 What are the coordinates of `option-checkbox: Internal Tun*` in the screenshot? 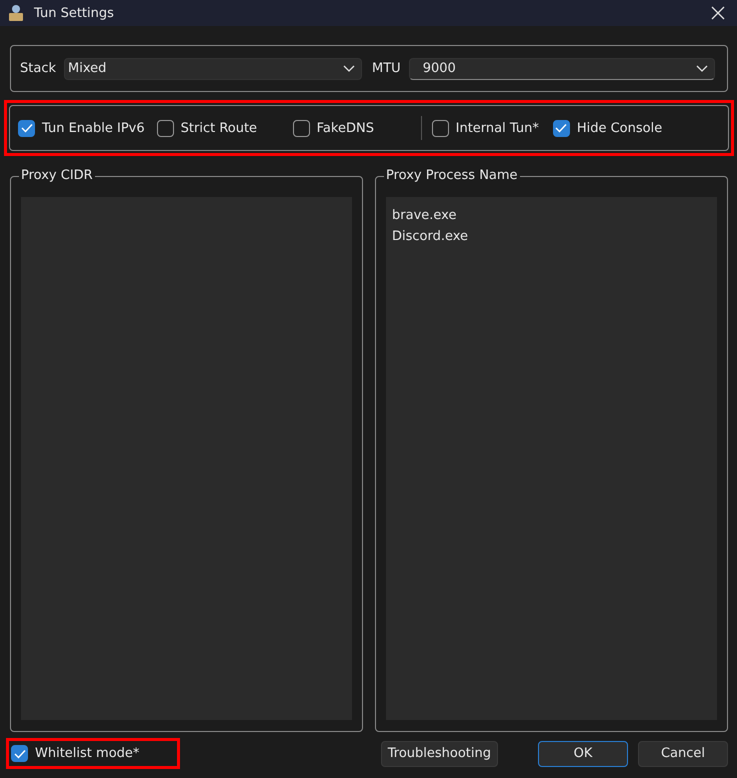 It's located at (485, 128).